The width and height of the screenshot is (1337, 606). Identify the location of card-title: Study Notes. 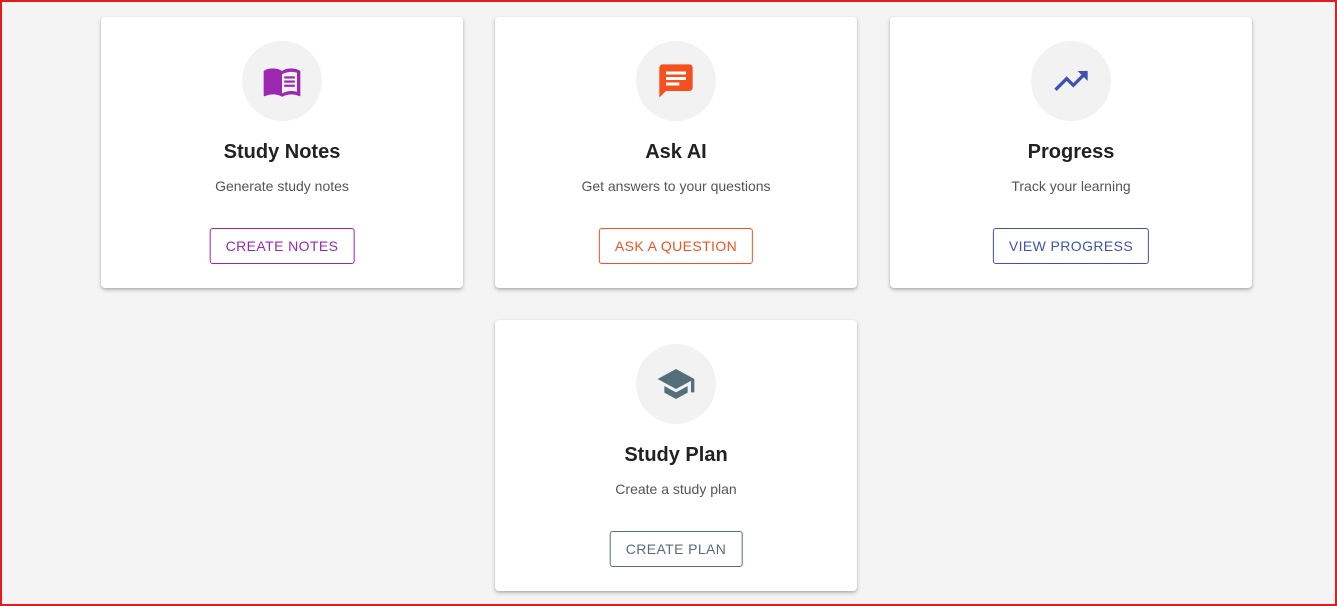
(282, 152).